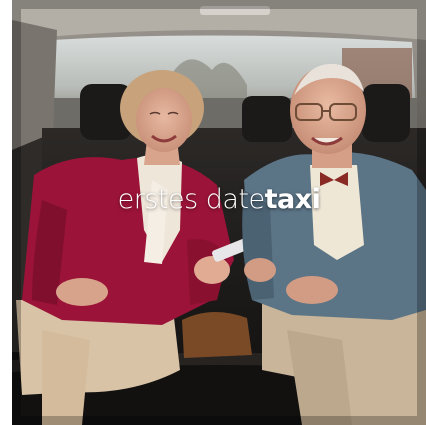  I want to click on caption-light-text: erstes date, so click(191, 199).